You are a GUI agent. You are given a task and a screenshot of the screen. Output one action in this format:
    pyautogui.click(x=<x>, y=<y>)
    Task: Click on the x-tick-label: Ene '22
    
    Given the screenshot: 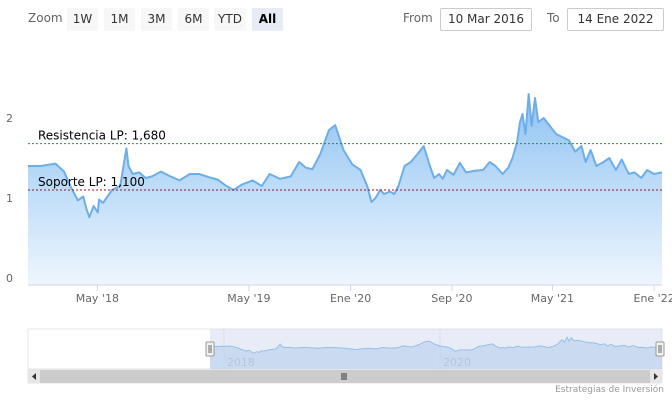 What is the action you would take?
    pyautogui.click(x=653, y=298)
    